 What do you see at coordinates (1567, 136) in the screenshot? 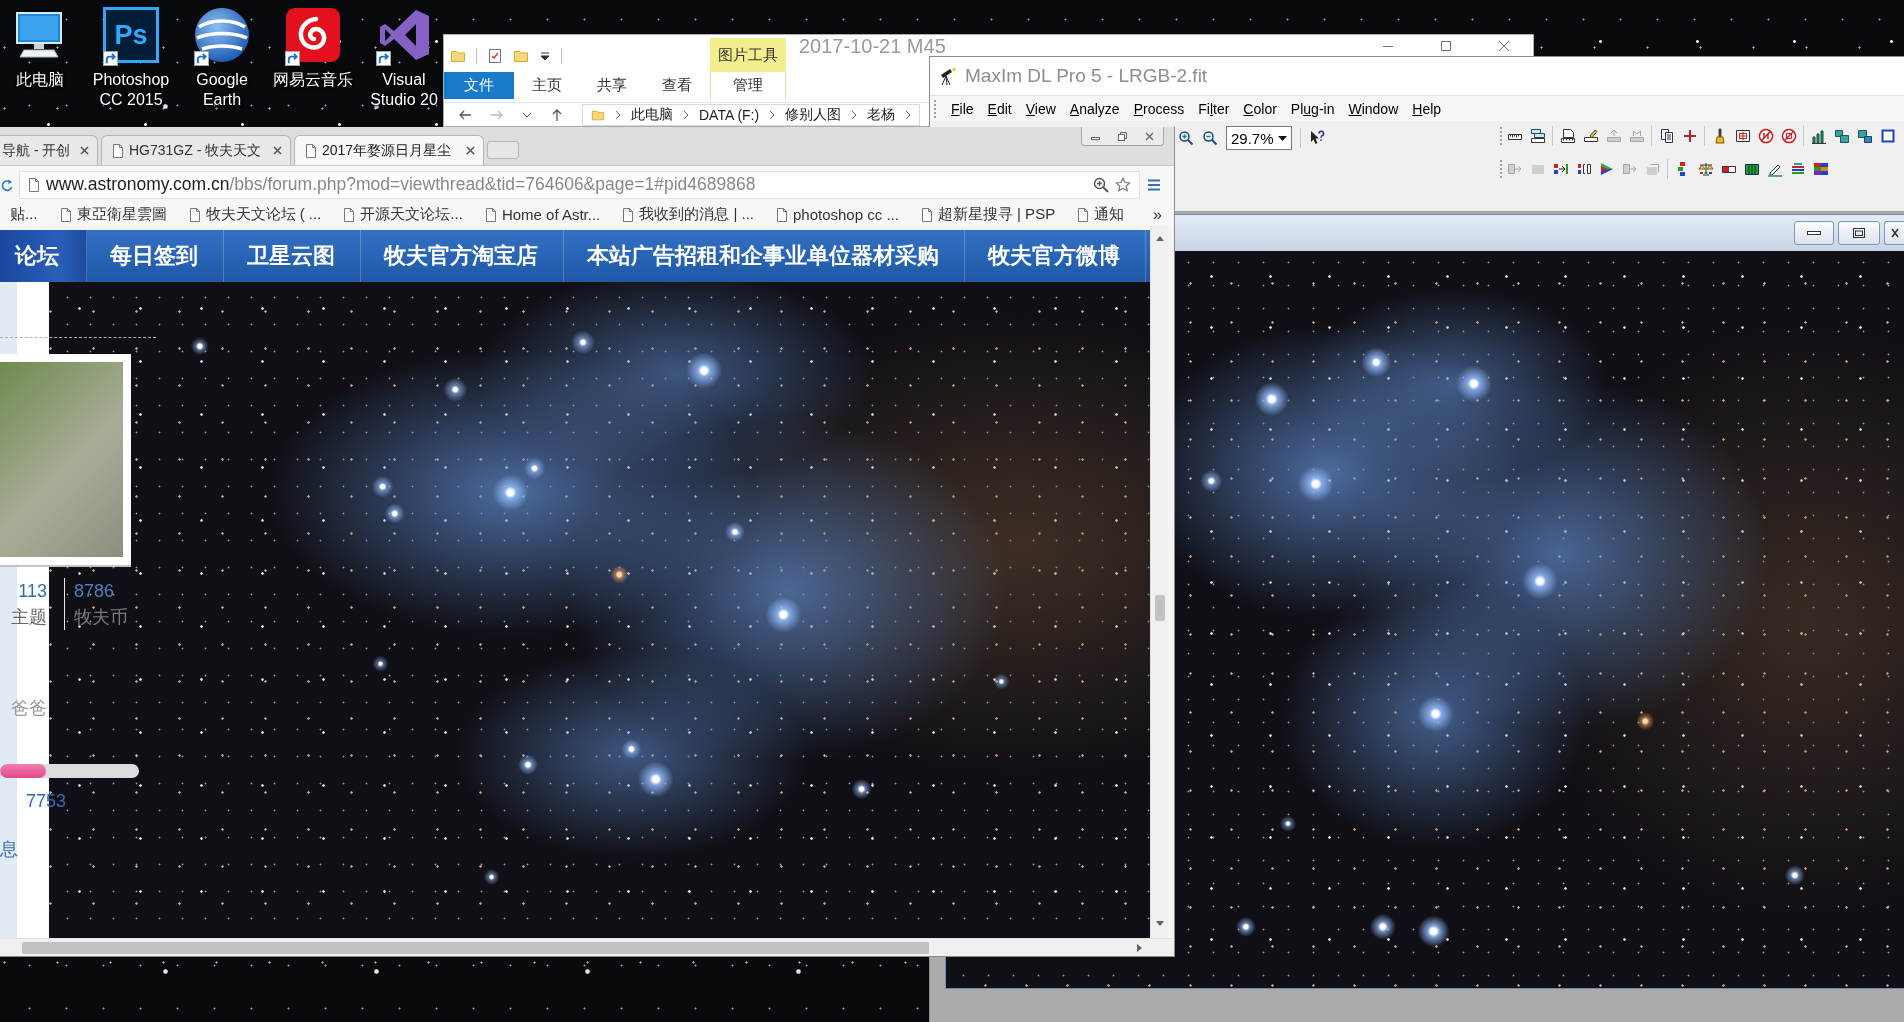
I see `ruler-document-icon` at bounding box center [1567, 136].